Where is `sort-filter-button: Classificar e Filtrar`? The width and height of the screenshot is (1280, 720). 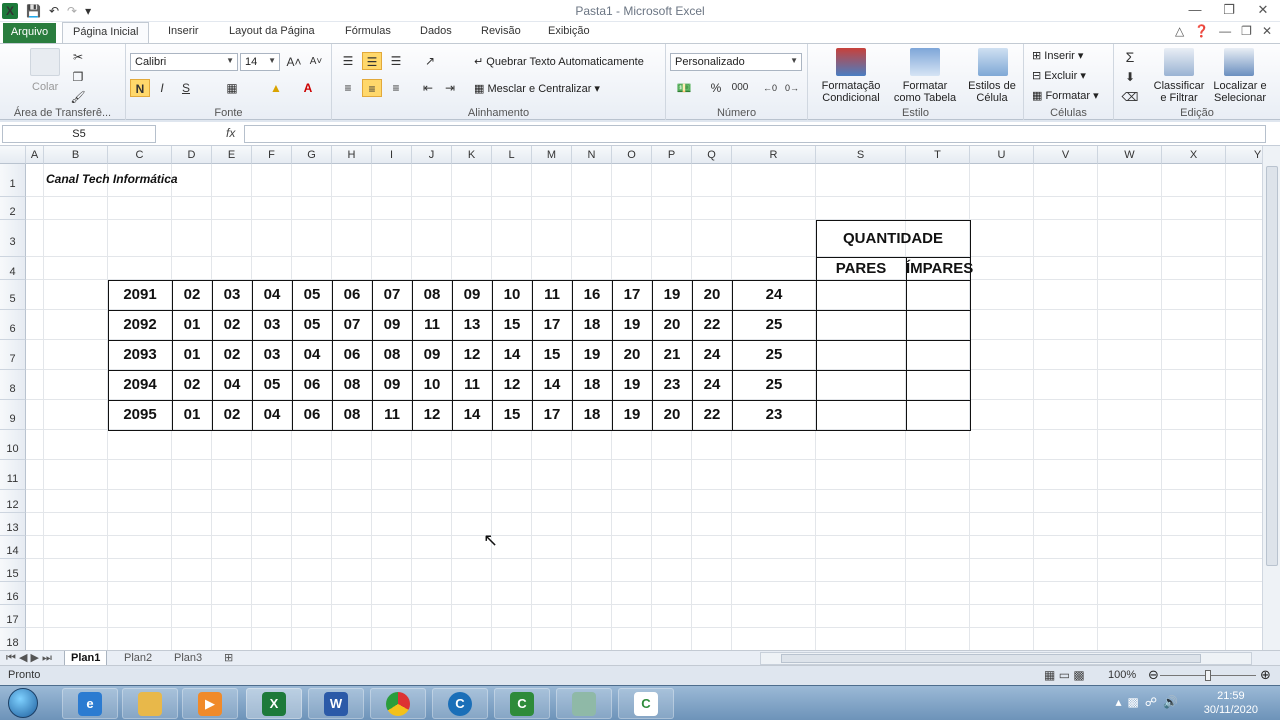
sort-filter-button: Classificar e Filtrar is located at coordinates (1179, 92).